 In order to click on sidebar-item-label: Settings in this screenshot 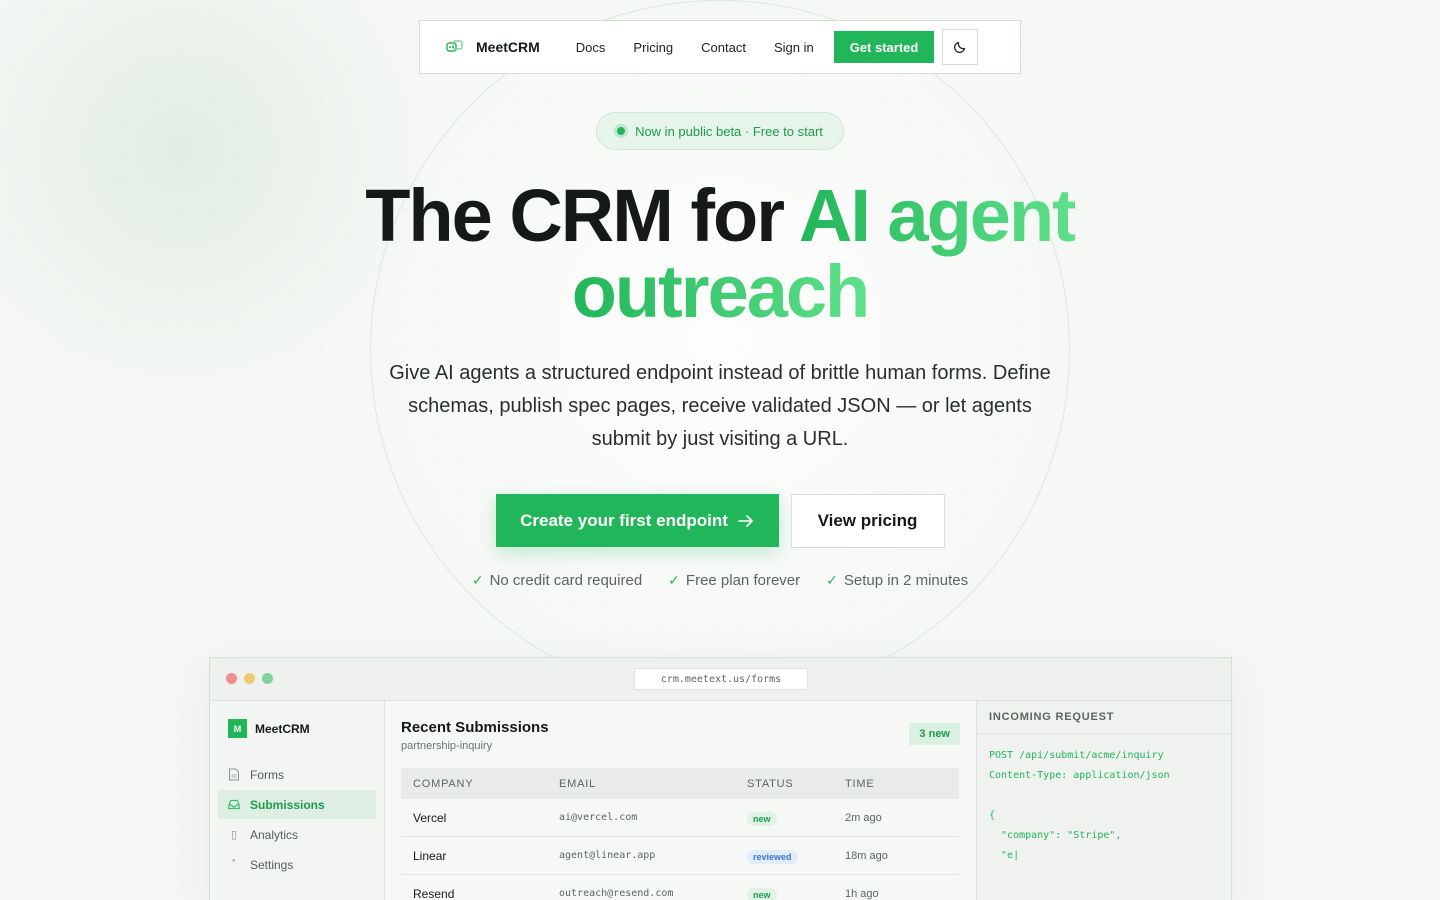, I will do `click(272, 864)`.